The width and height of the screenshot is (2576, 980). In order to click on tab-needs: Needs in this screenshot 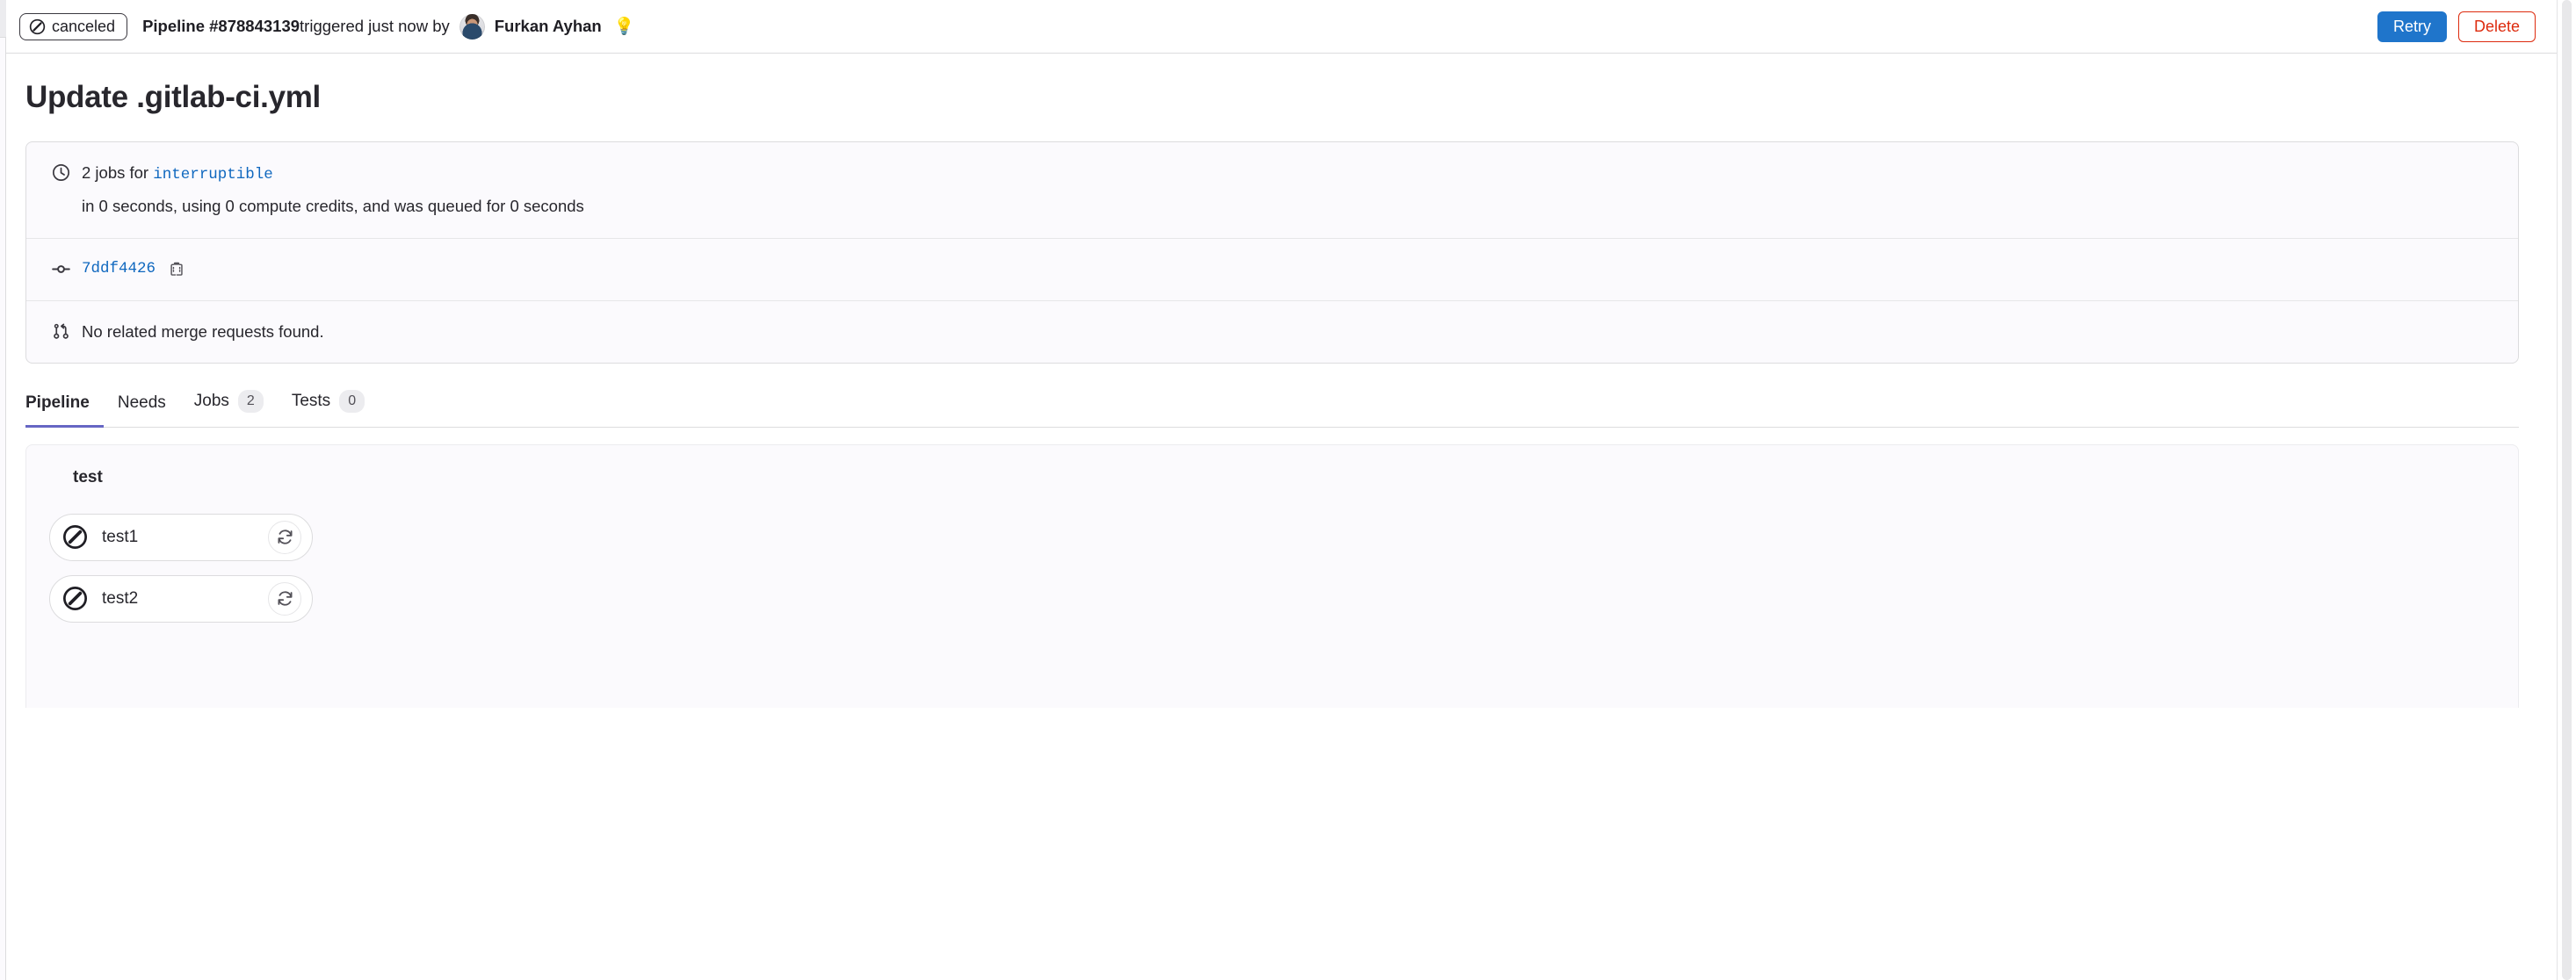, I will do `click(142, 410)`.